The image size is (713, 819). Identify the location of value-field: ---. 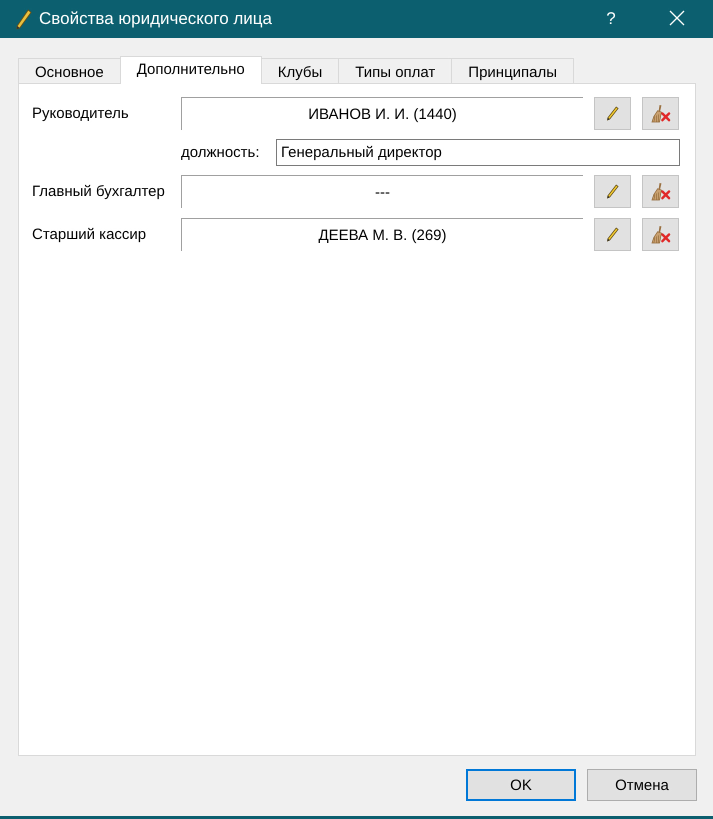
(382, 191).